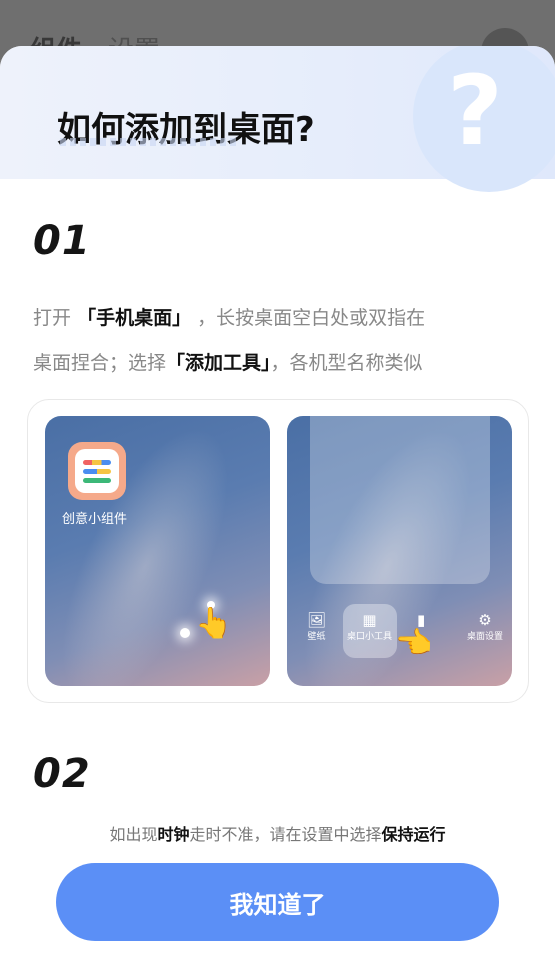 This screenshot has width=555, height=970. What do you see at coordinates (485, 626) in the screenshot?
I see `dock-settings: ⚙ 桌面设置` at bounding box center [485, 626].